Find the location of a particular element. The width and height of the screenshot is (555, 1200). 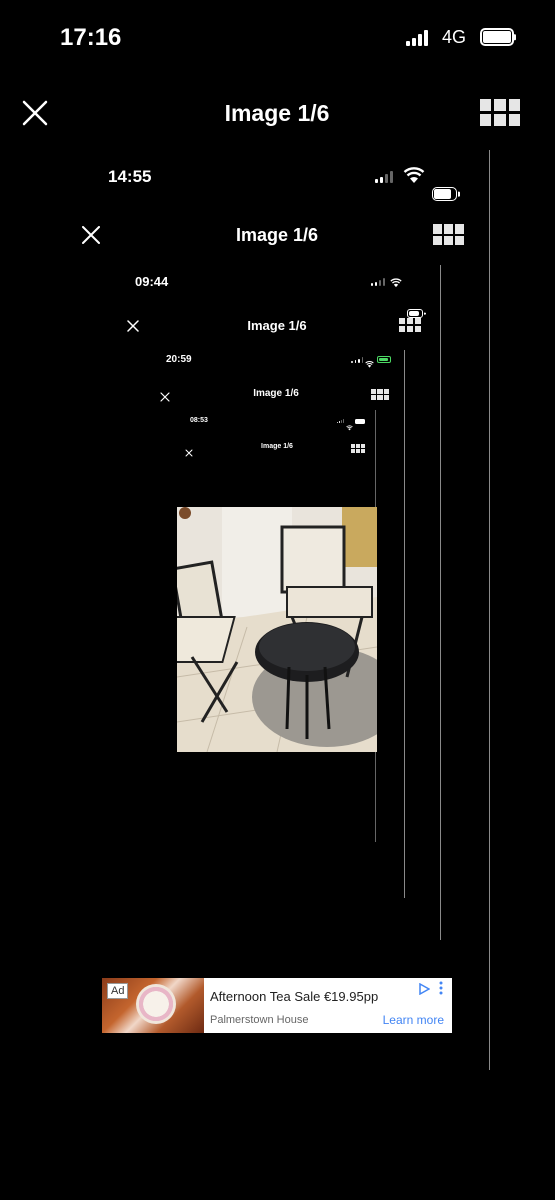

more-vertical-icon is located at coordinates (441, 990).